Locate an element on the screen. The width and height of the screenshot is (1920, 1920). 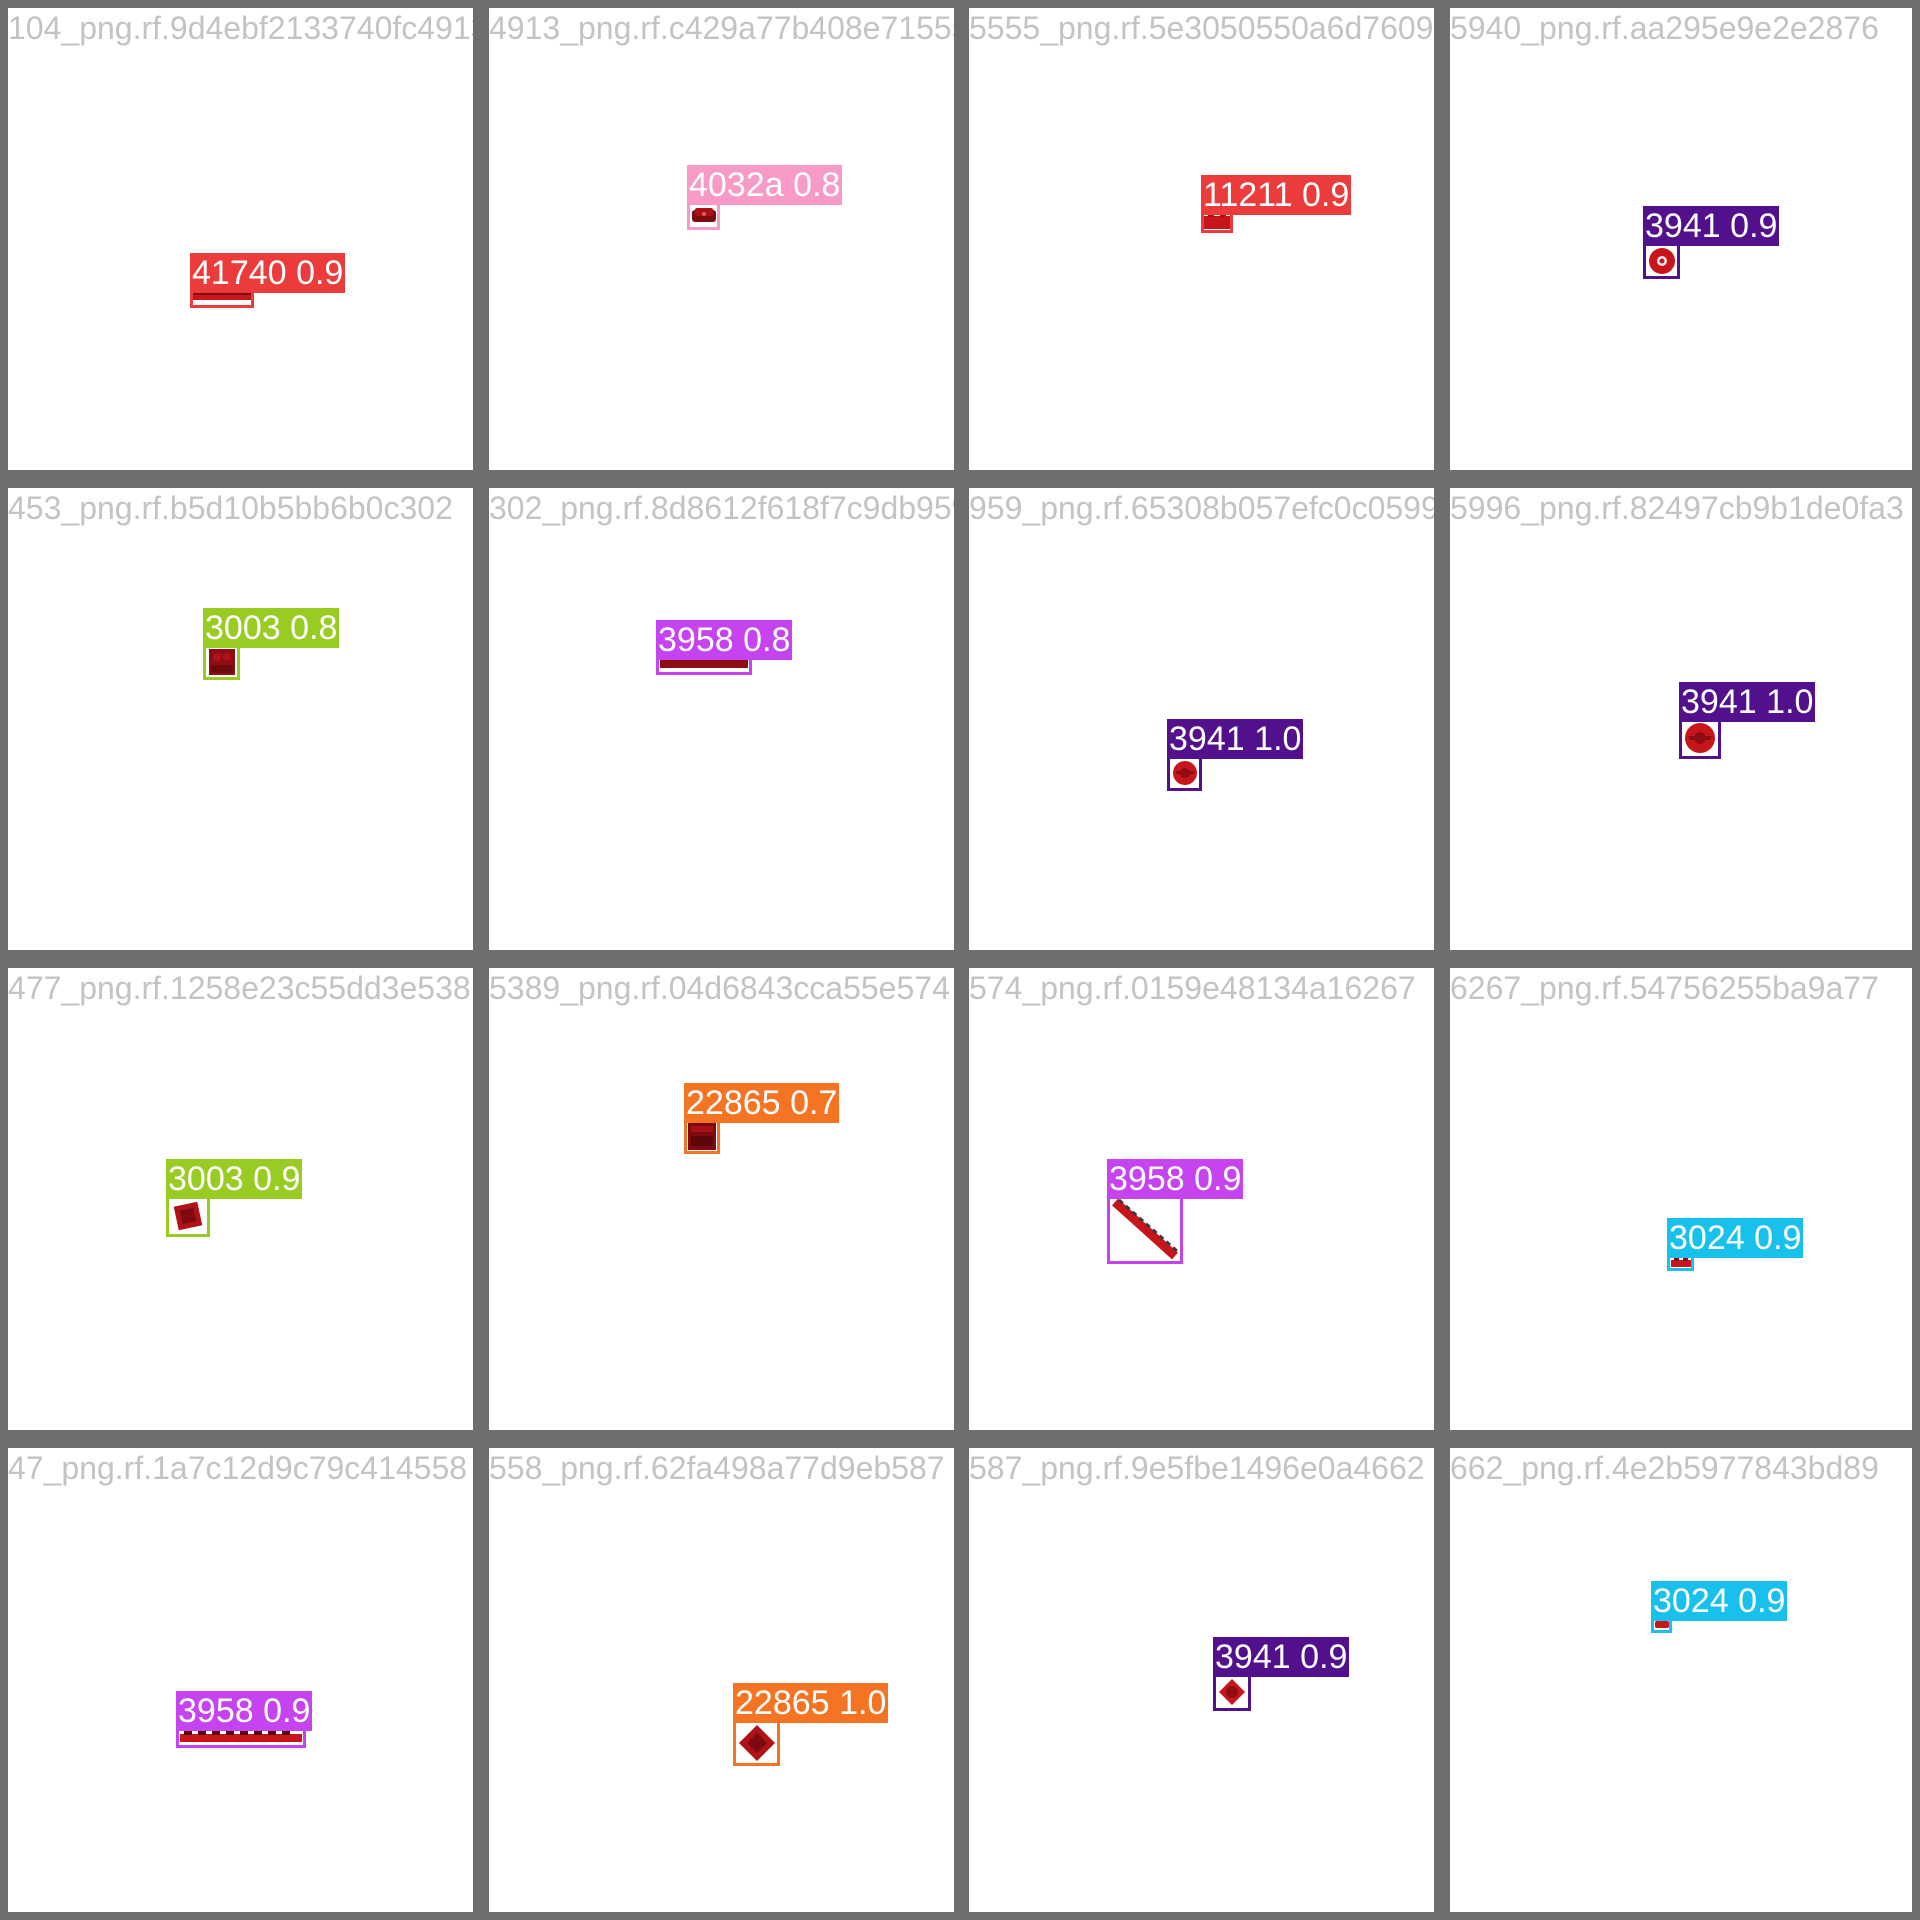
image-filename: 6267_png.rf.54756255ba9a77 is located at coordinates (1664, 988).